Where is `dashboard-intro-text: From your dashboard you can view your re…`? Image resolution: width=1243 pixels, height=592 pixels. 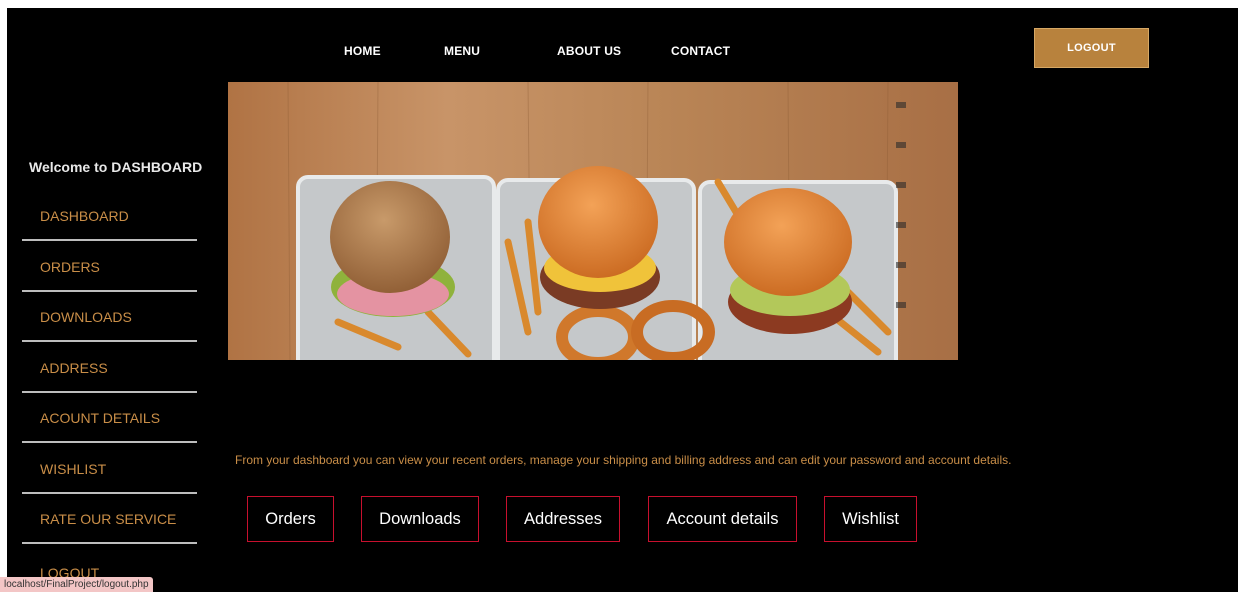 dashboard-intro-text: From your dashboard you can view your re… is located at coordinates (623, 460).